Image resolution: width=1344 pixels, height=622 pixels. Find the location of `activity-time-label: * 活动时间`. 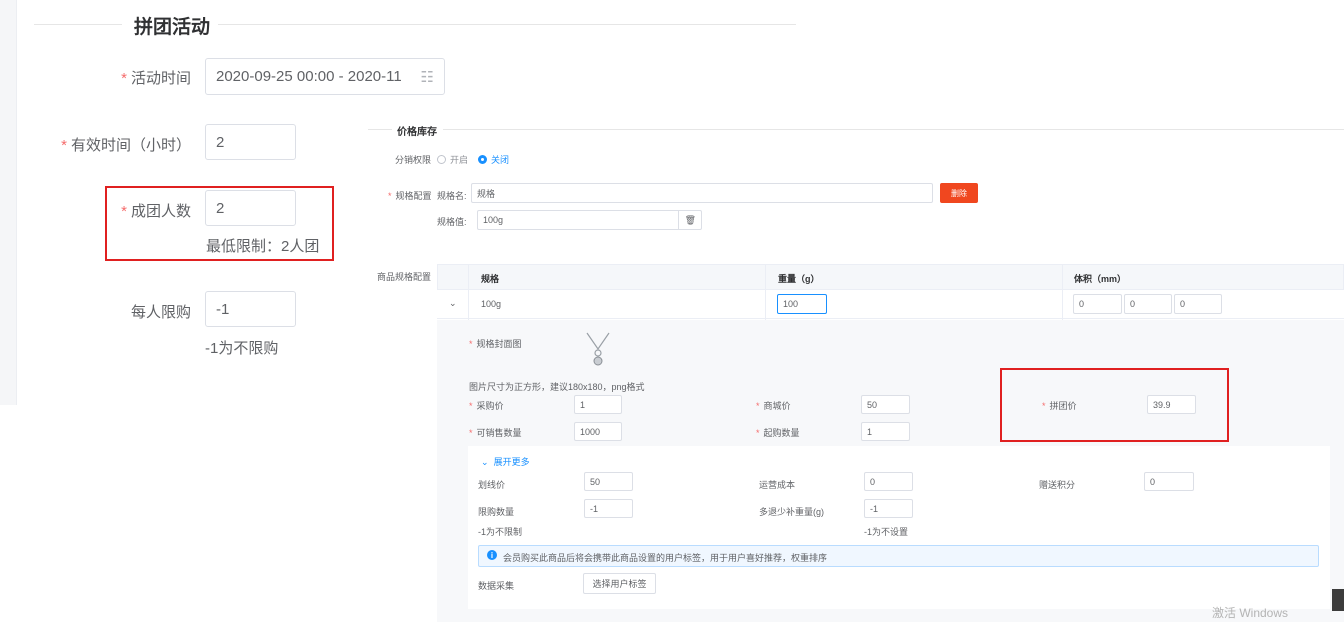

activity-time-label: * 活动时间 is located at coordinates (156, 78).